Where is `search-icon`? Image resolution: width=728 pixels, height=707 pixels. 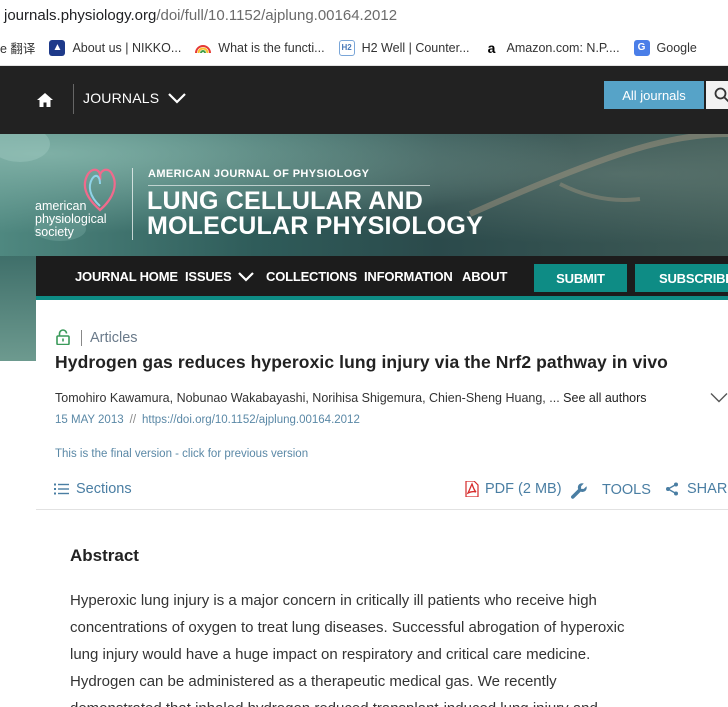 search-icon is located at coordinates (721, 95).